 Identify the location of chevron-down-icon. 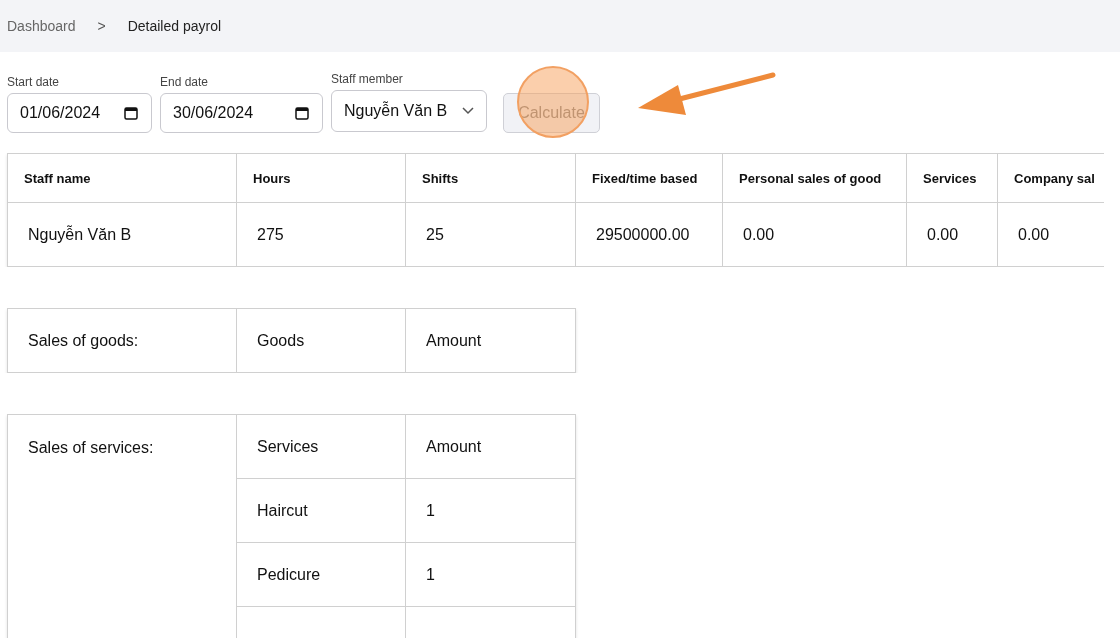
(468, 111).